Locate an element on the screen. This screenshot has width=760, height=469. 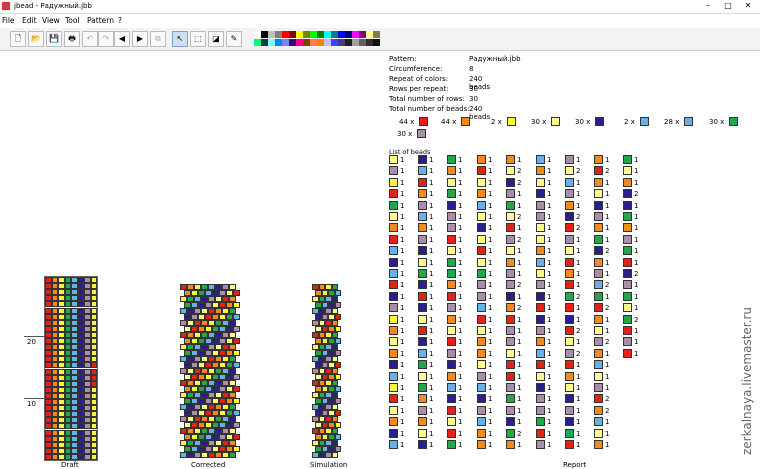
bead-count-text: 28 x is located at coordinates (672, 122).